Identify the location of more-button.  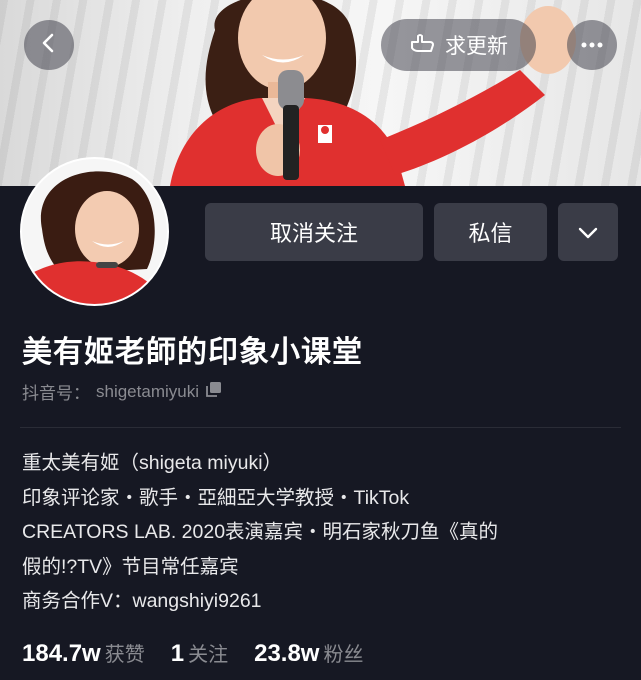
(592, 45).